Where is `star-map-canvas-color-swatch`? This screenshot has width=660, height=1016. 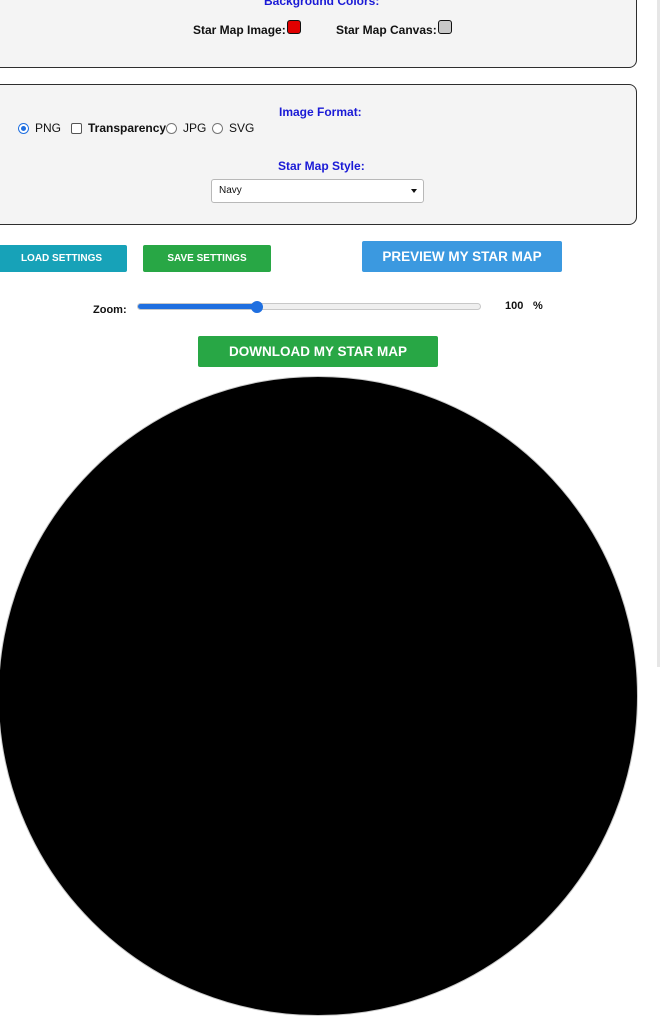 star-map-canvas-color-swatch is located at coordinates (445, 27).